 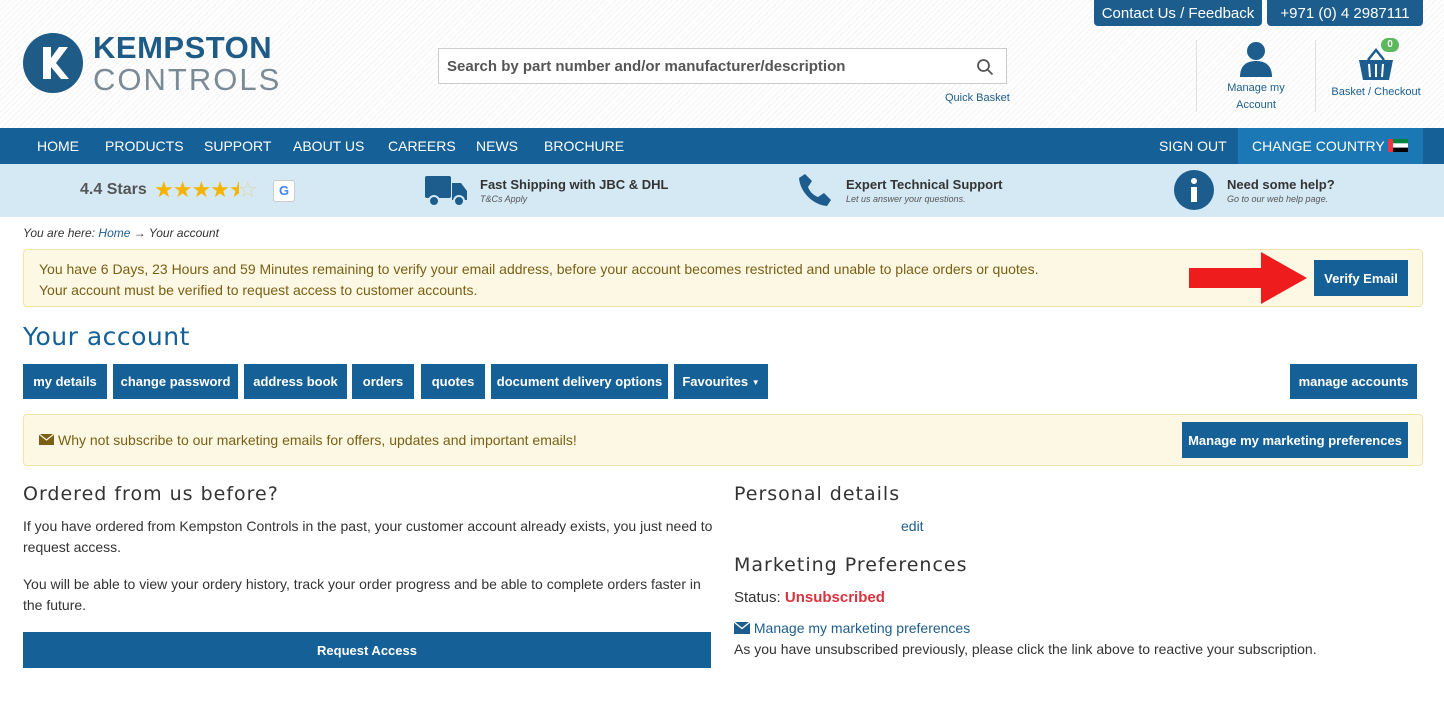 What do you see at coordinates (187, 79) in the screenshot?
I see `logo-line-2: CONTROLS` at bounding box center [187, 79].